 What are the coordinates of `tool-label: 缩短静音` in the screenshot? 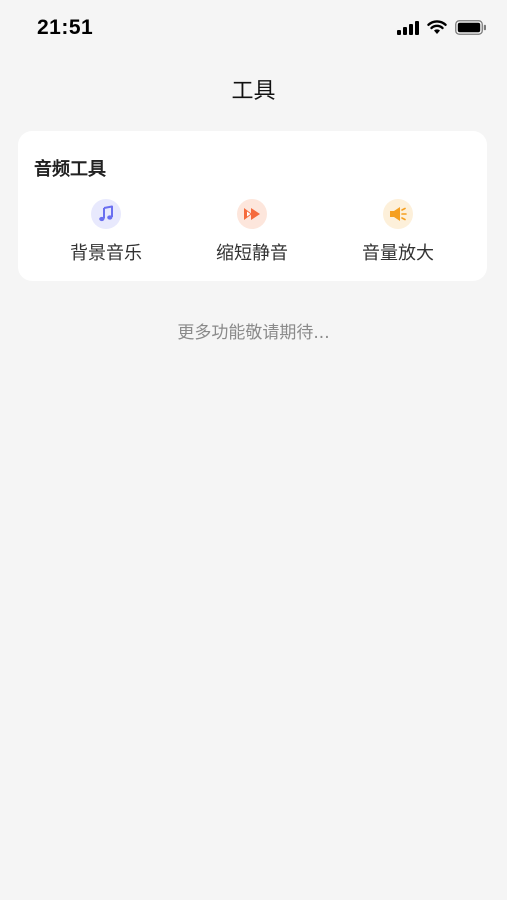 It's located at (252, 253).